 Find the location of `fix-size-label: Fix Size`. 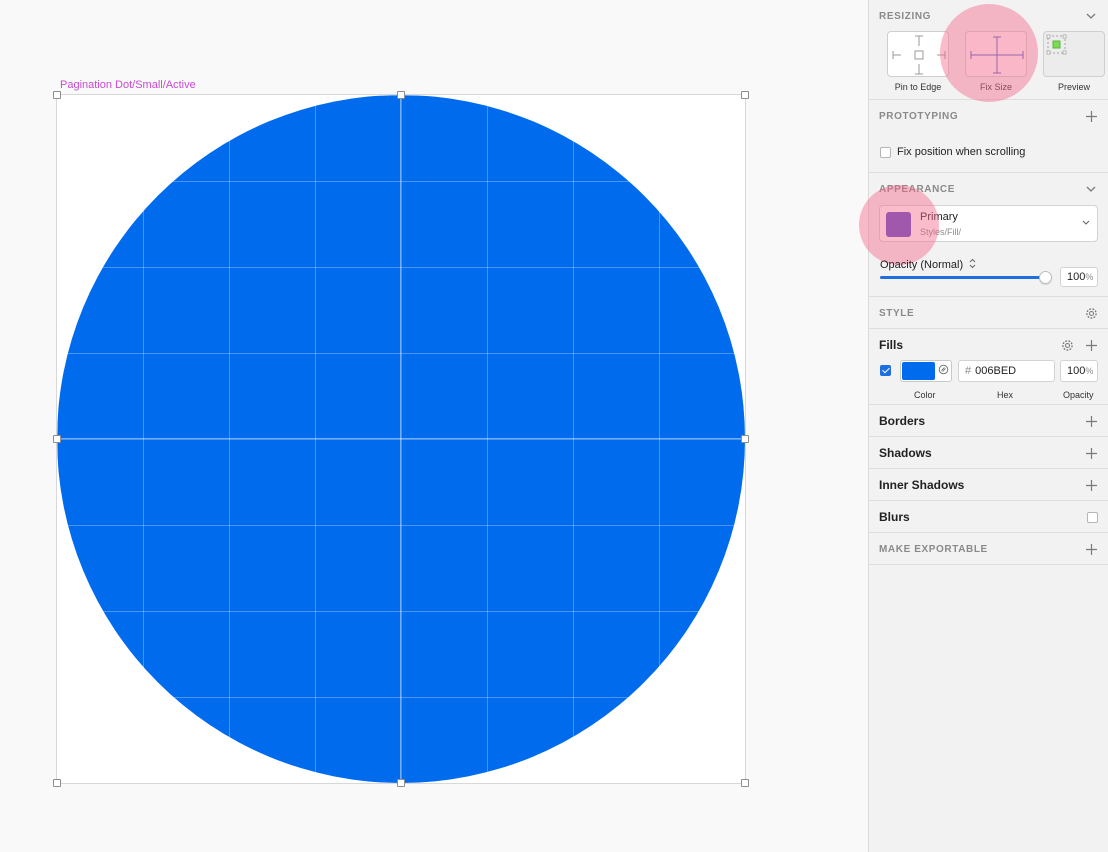

fix-size-label: Fix Size is located at coordinates (995, 87).